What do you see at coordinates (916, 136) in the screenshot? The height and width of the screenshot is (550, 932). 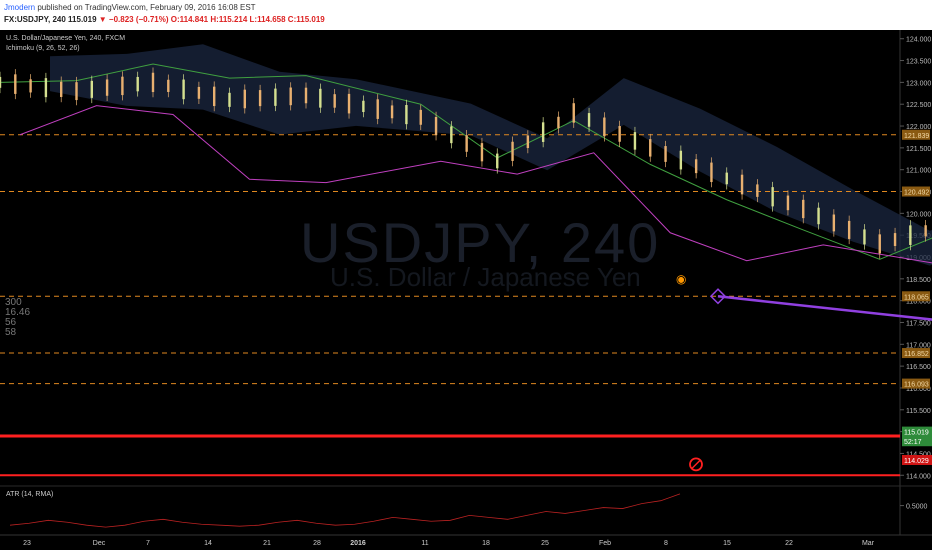 I see `level-price-label: 121.839` at bounding box center [916, 136].